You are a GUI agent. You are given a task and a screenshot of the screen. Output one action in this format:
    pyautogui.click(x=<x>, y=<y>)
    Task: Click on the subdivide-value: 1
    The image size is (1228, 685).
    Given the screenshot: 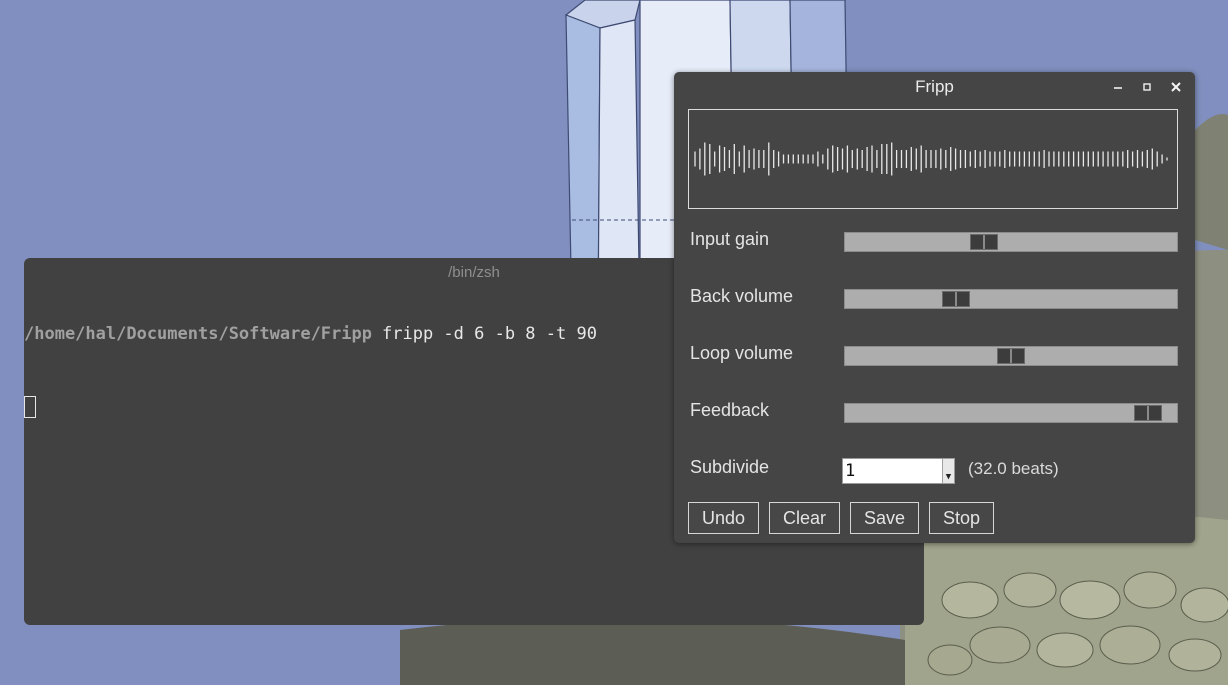 What is the action you would take?
    pyautogui.click(x=850, y=471)
    